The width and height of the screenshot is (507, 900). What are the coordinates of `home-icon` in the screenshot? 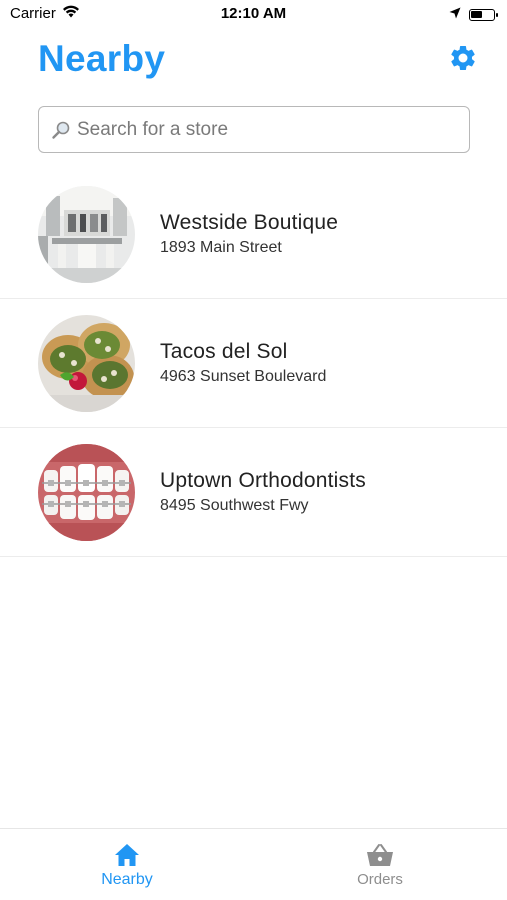 It's located at (127, 854).